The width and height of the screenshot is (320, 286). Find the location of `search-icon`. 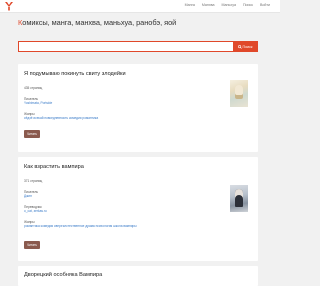

search-icon is located at coordinates (239, 46).